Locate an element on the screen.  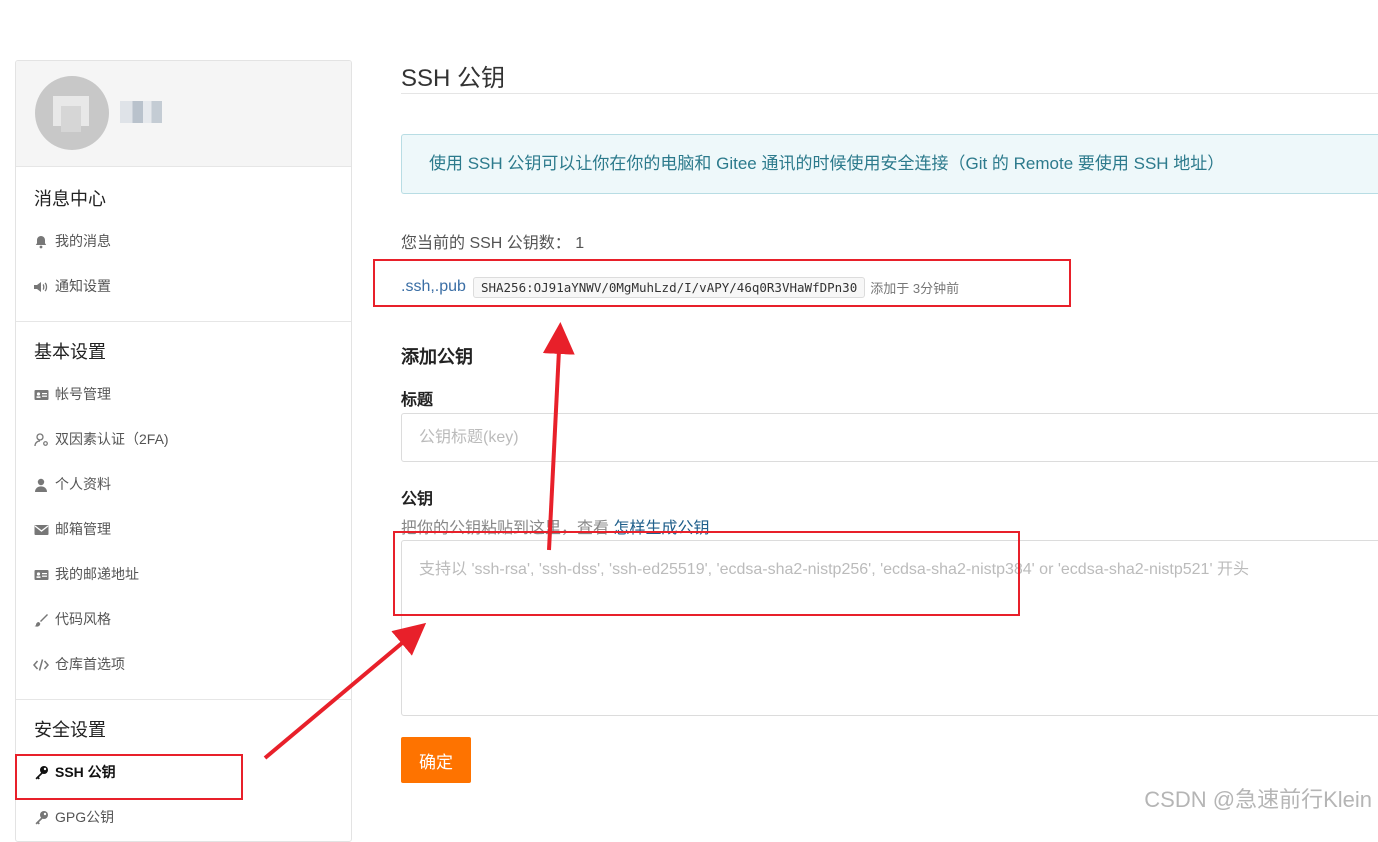
sidebar-item-profile: 个人资料 is located at coordinates (183, 484).